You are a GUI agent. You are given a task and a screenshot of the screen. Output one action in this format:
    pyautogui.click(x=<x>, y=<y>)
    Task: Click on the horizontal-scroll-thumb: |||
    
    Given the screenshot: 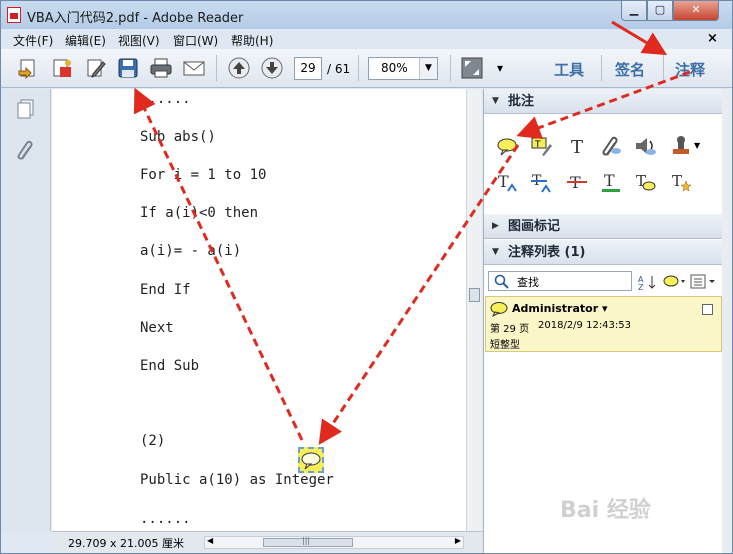 What is the action you would take?
    pyautogui.click(x=308, y=541)
    